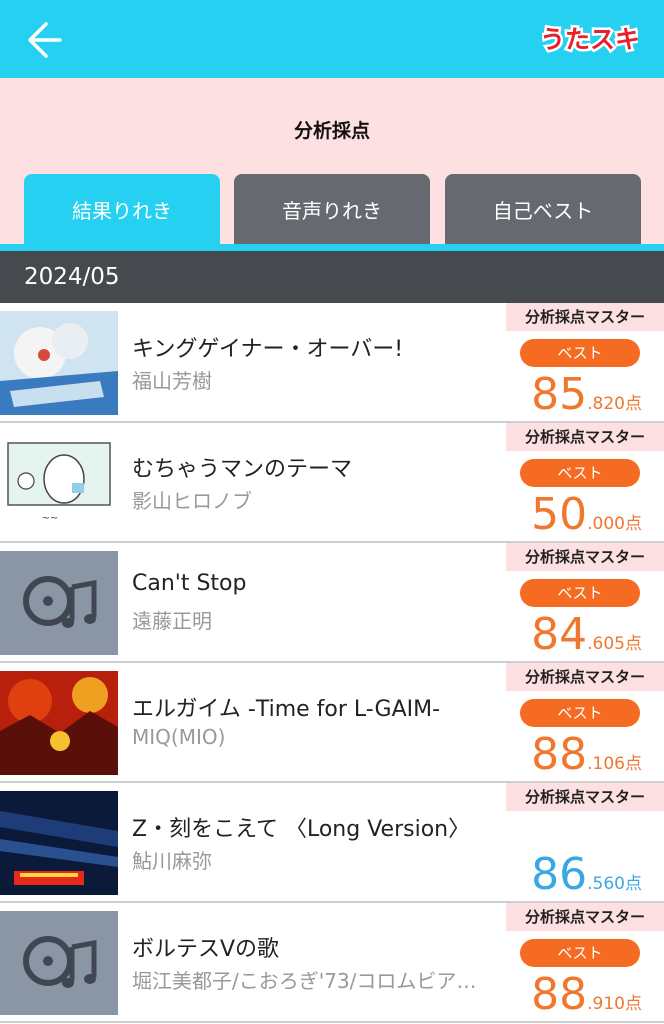 The width and height of the screenshot is (664, 1024). I want to click on score-decimal: .910, so click(606, 1004).